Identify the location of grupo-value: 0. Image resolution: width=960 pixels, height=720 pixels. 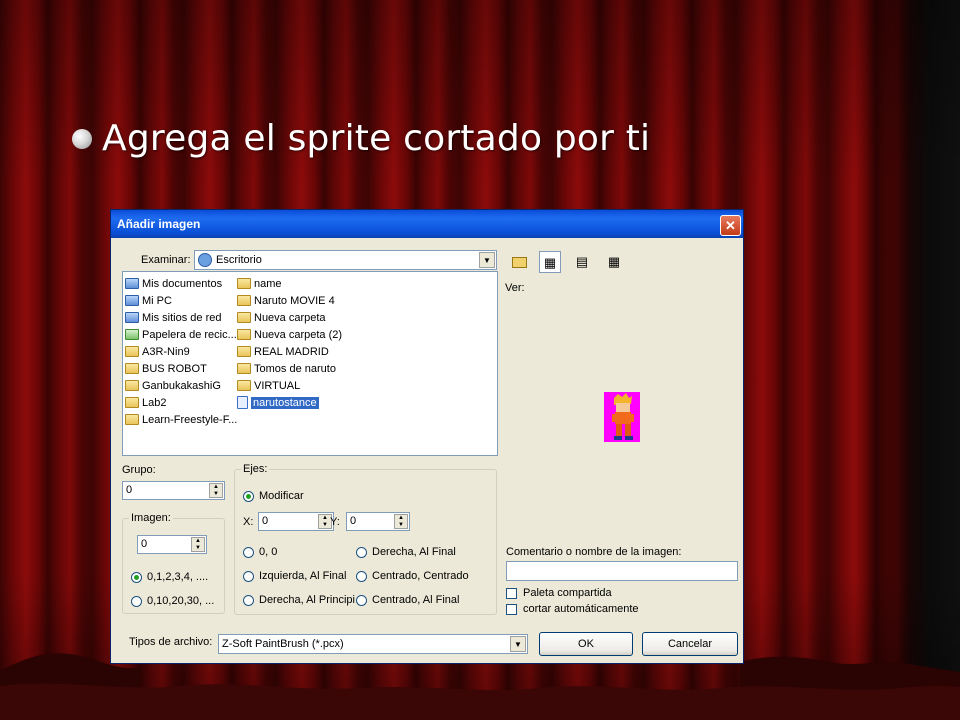
(129, 490).